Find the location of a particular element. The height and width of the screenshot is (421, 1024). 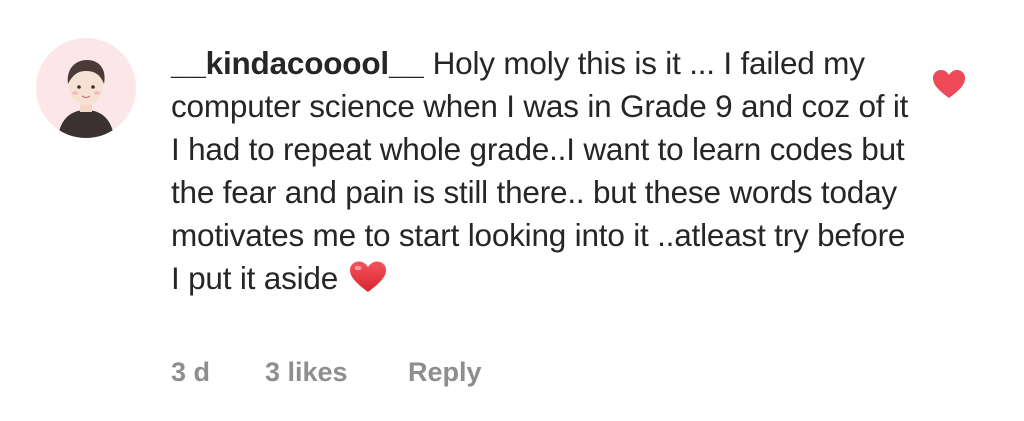

heart-icon is located at coordinates (949, 84).